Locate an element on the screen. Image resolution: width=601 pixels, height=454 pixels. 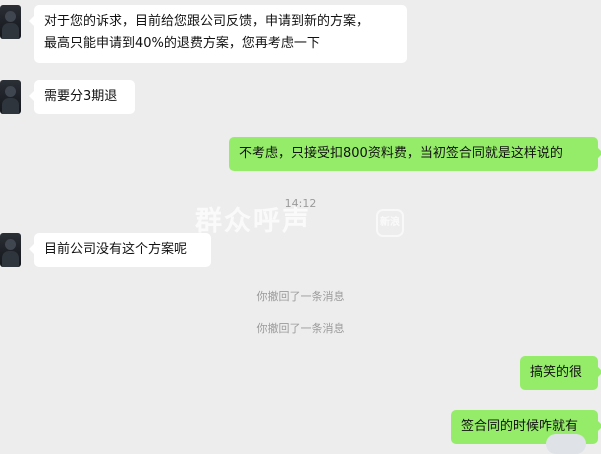
chat-timestamp: 14:12 is located at coordinates (300, 203).